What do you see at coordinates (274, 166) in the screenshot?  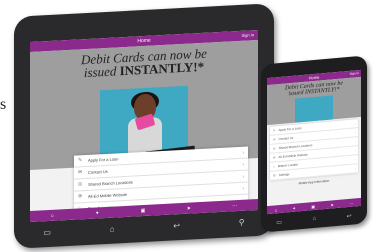 I see `bank-icon: ⌂` at bounding box center [274, 166].